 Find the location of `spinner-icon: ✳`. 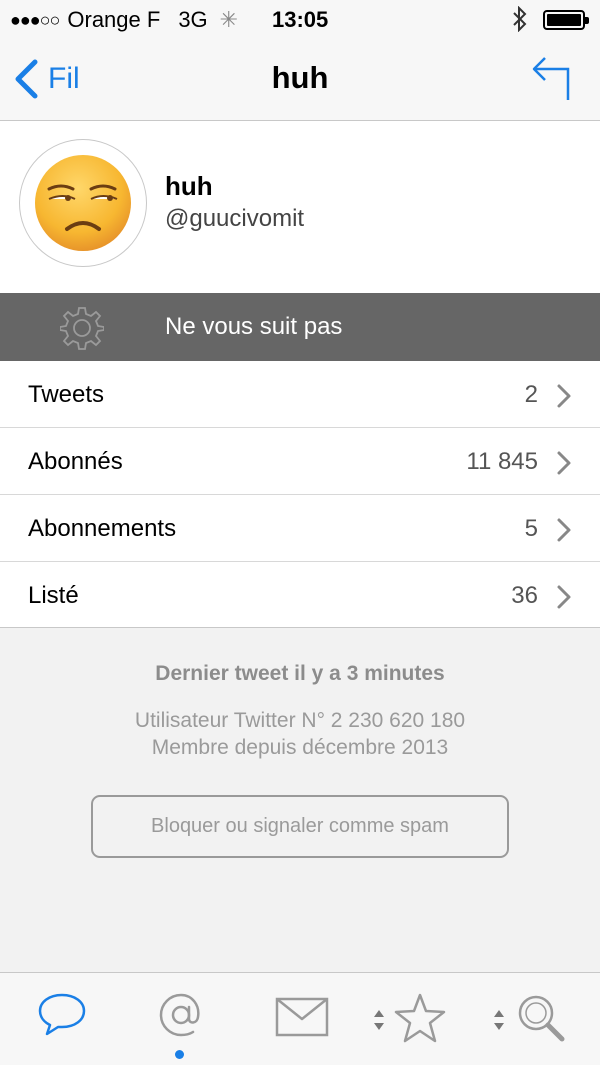

spinner-icon: ✳ is located at coordinates (229, 19).